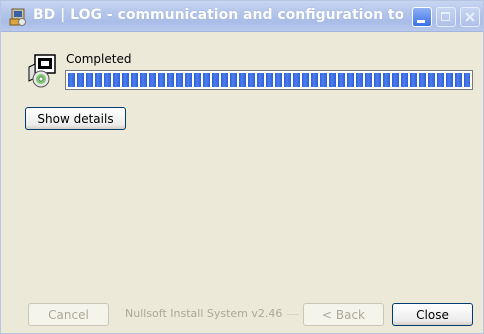 The width and height of the screenshot is (484, 334). I want to click on minimize-icon, so click(421, 21).